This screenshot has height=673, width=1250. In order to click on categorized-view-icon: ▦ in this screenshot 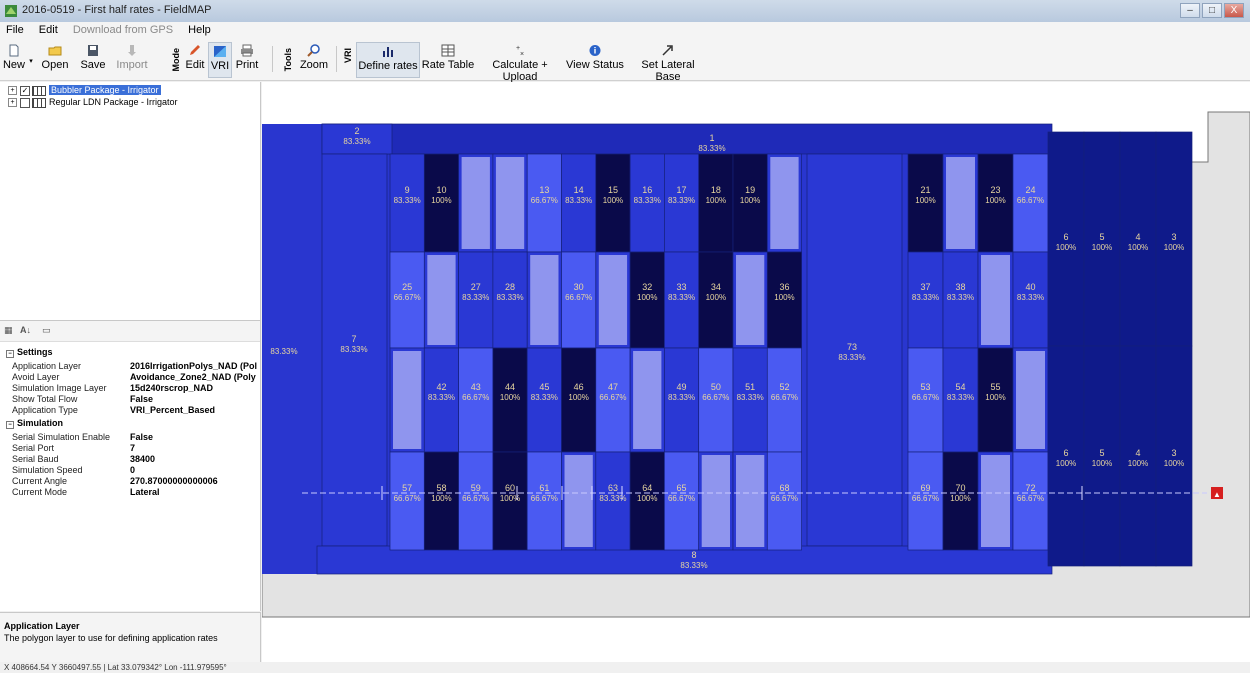, I will do `click(8, 330)`.